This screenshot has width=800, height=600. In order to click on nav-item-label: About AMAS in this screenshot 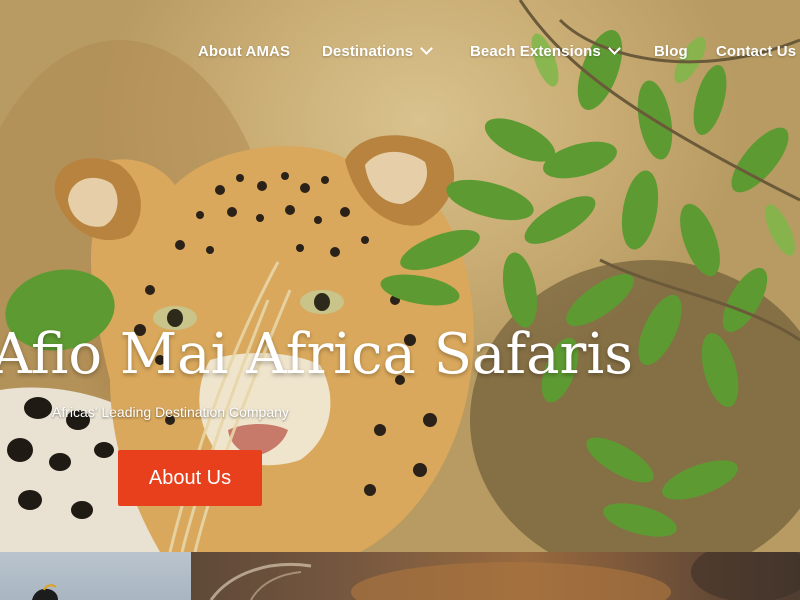, I will do `click(244, 51)`.